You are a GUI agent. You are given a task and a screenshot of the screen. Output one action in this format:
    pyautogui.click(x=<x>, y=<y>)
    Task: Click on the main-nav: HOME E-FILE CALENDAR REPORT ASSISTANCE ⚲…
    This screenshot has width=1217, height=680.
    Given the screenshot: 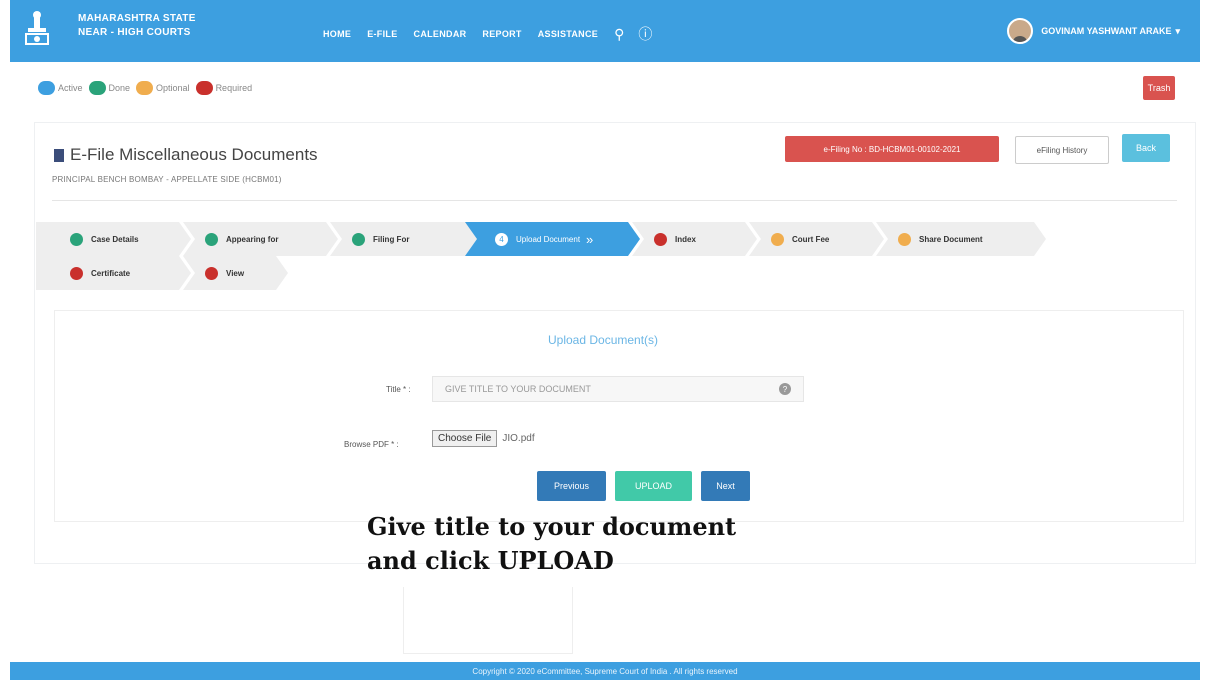 What is the action you would take?
    pyautogui.click(x=494, y=34)
    